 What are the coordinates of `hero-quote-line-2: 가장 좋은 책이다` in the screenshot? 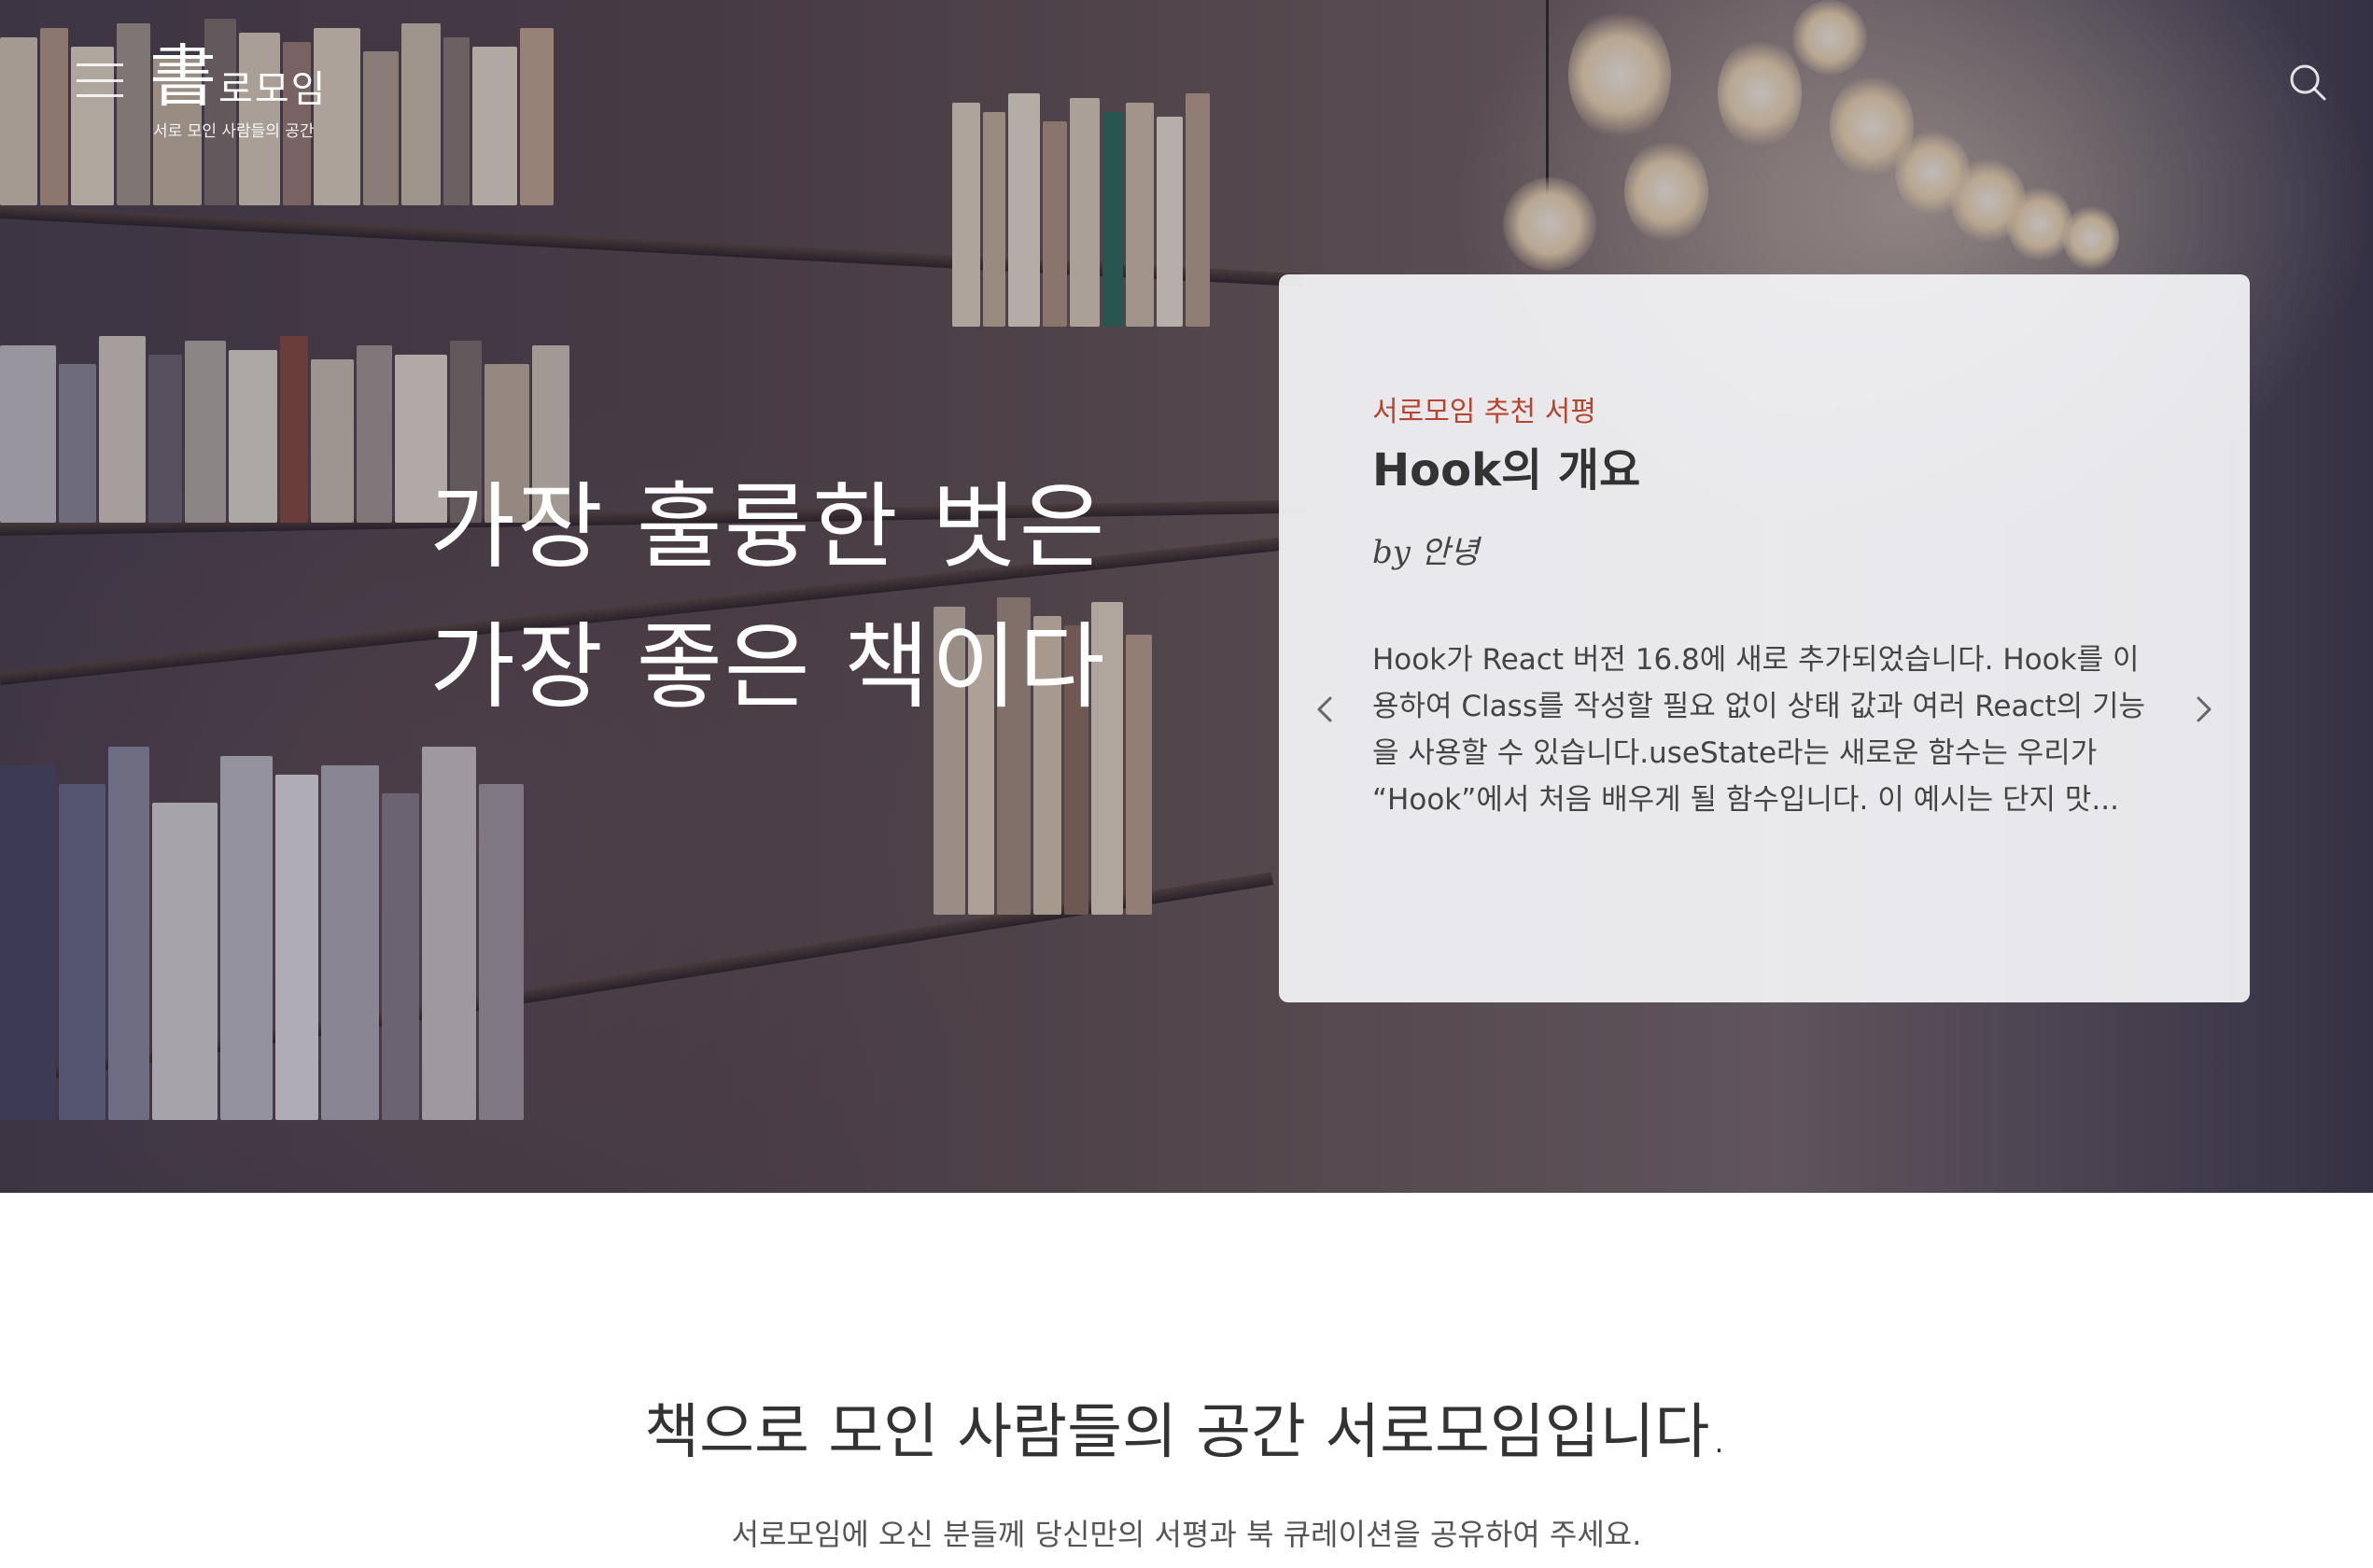 It's located at (768, 666).